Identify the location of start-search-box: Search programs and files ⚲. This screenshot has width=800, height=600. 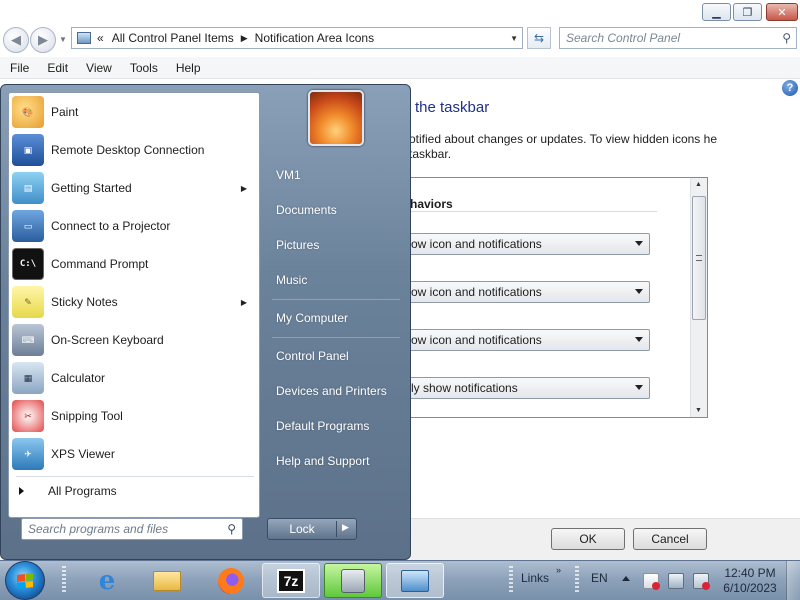
(132, 529).